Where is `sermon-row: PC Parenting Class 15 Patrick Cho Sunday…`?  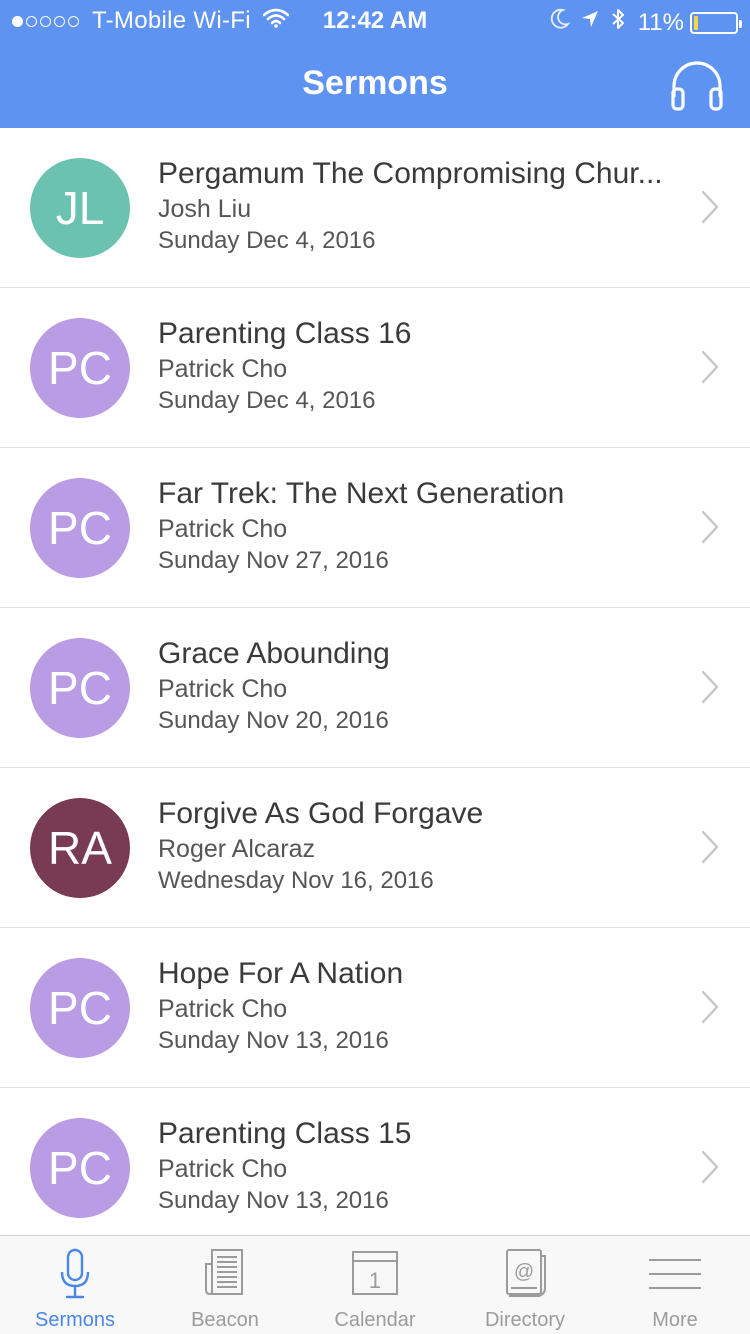
sermon-row: PC Parenting Class 15 Patrick Cho Sunday… is located at coordinates (375, 1161).